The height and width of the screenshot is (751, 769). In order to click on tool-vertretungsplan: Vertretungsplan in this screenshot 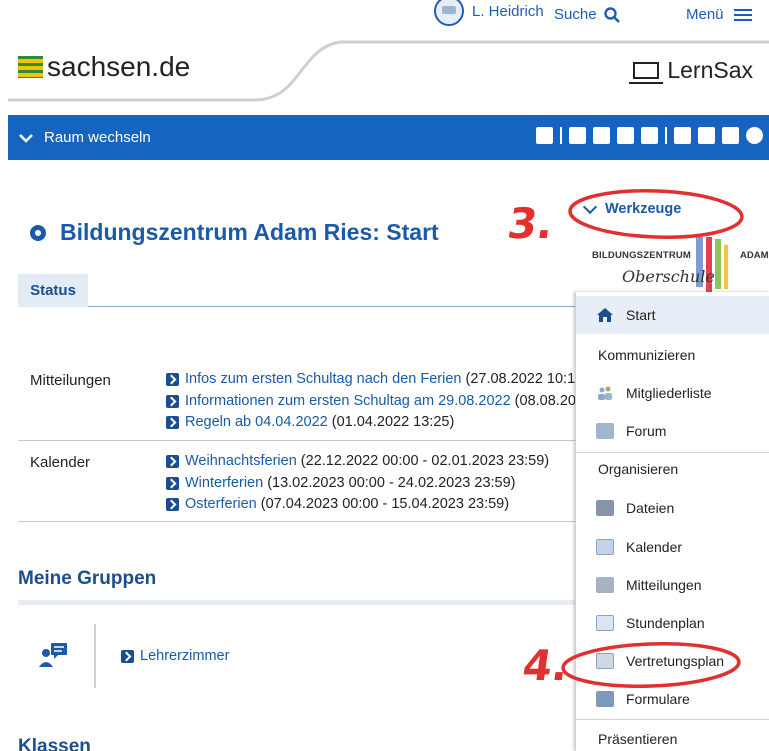, I will do `click(672, 661)`.